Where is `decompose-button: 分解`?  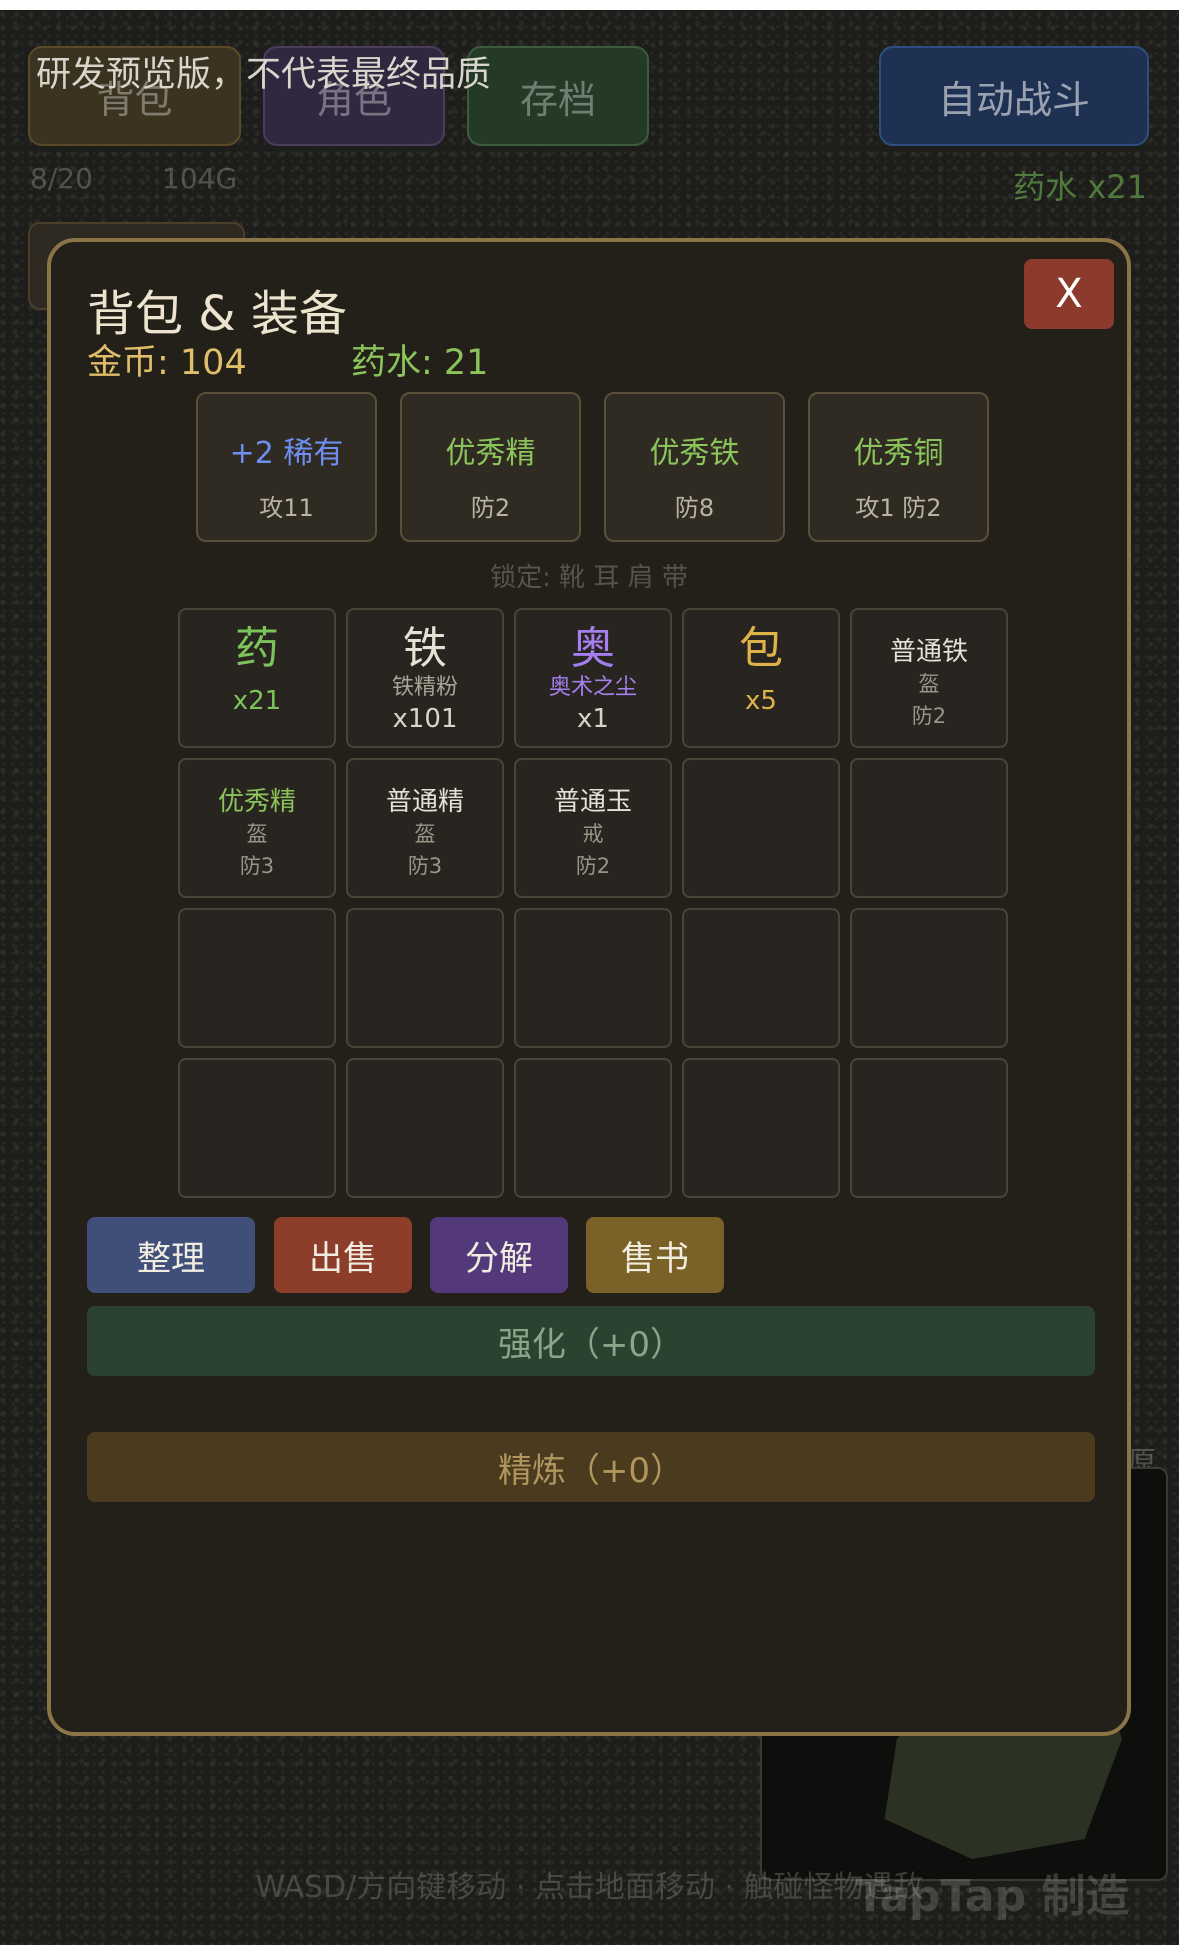
decompose-button: 分解 is located at coordinates (499, 1255).